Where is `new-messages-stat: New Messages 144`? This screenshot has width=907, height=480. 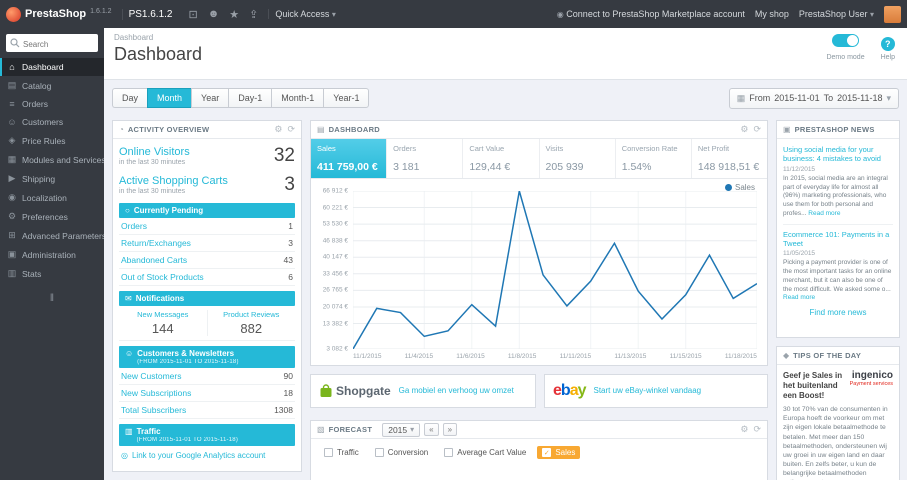 new-messages-stat: New Messages 144 is located at coordinates (163, 323).